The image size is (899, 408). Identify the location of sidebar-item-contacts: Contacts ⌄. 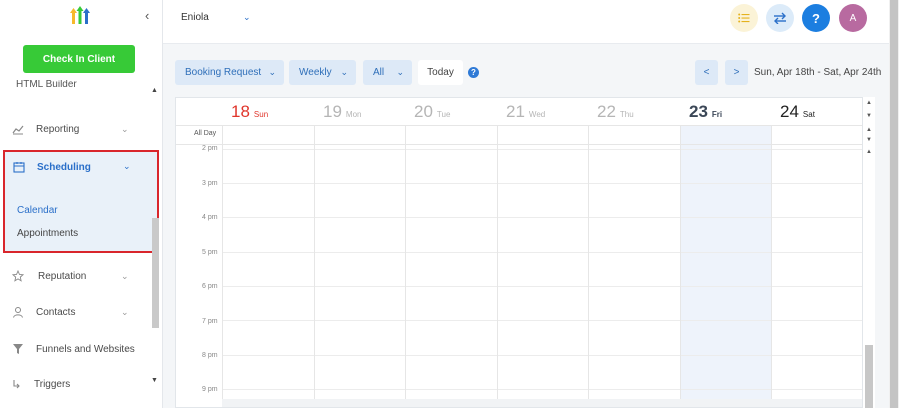
(75, 312).